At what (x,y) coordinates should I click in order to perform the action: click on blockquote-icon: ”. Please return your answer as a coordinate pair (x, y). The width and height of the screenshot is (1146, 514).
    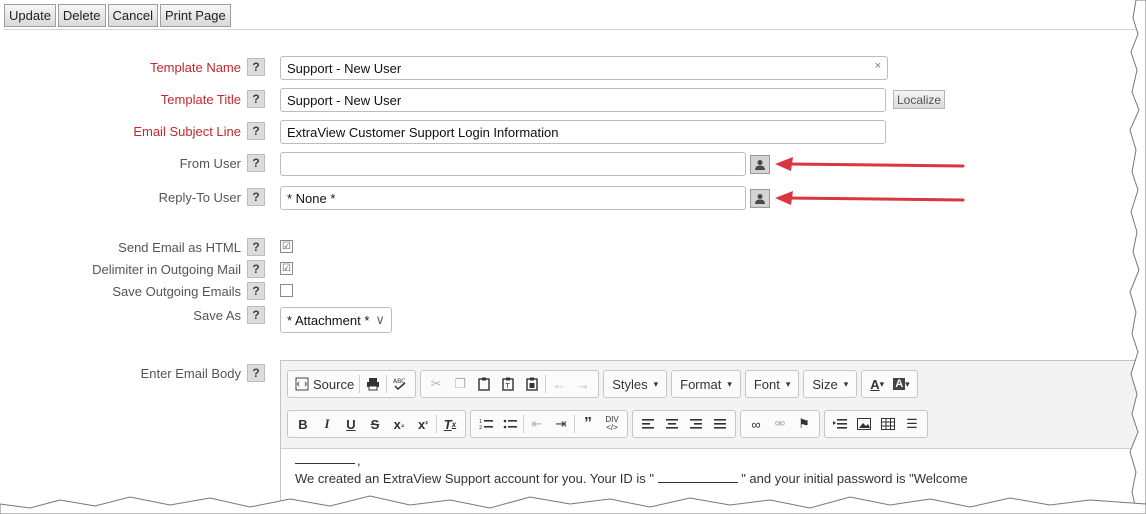
    Looking at the image, I should click on (588, 424).